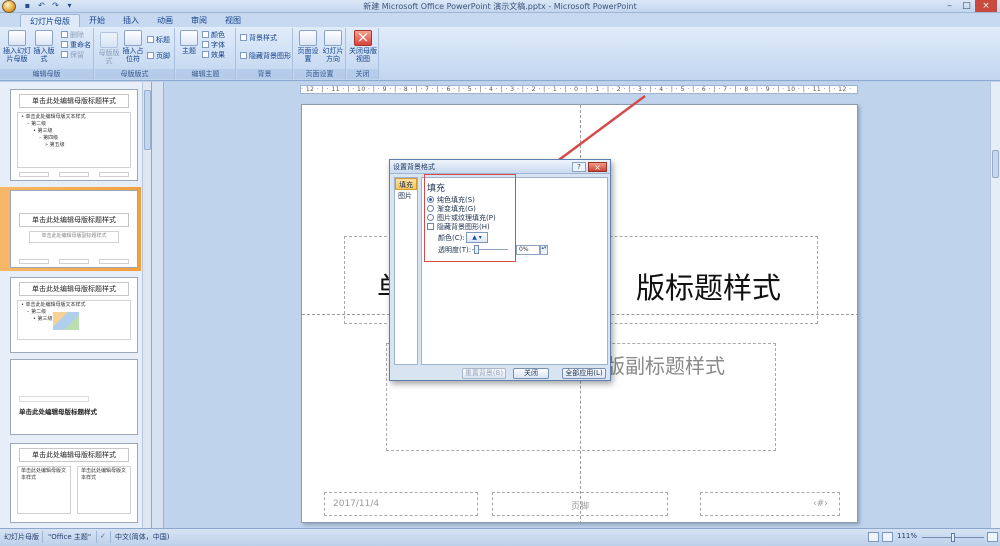 This screenshot has width=1000, height=546. What do you see at coordinates (484, 373) in the screenshot?
I see `reset-background-button: 重置背景(B)` at bounding box center [484, 373].